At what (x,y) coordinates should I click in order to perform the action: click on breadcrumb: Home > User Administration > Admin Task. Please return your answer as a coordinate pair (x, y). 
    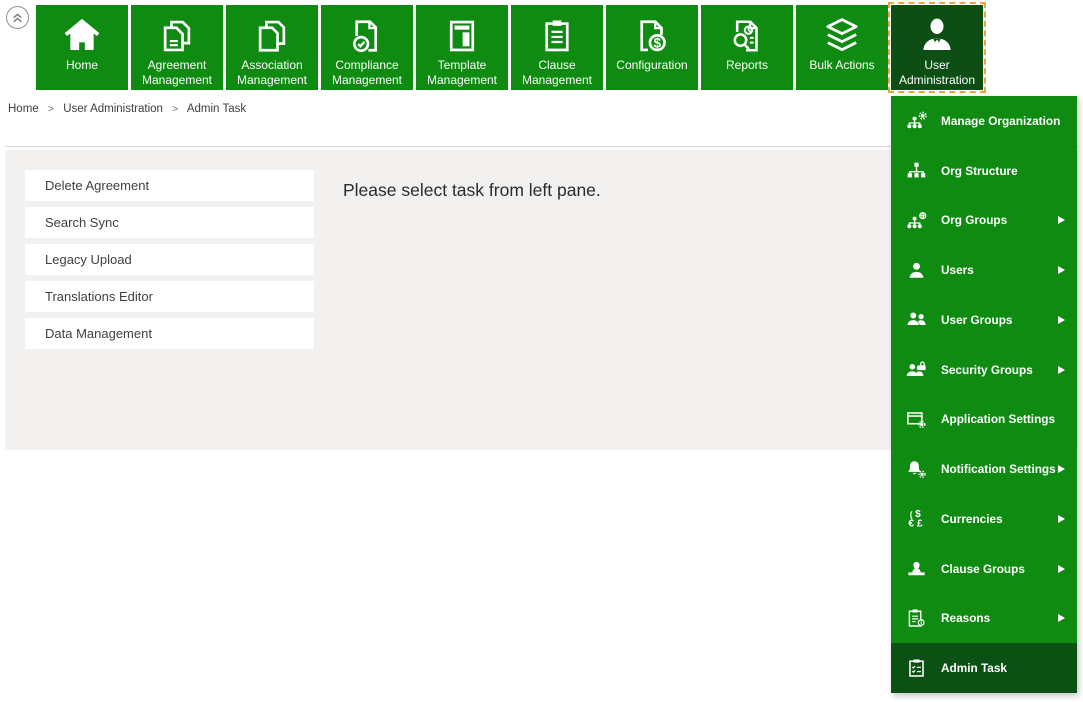
    Looking at the image, I should click on (127, 109).